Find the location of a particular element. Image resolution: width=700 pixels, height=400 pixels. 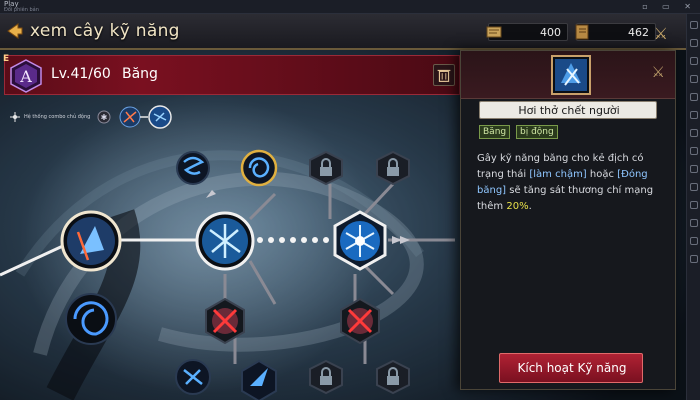

currency-1-display: 400 is located at coordinates (527, 32).